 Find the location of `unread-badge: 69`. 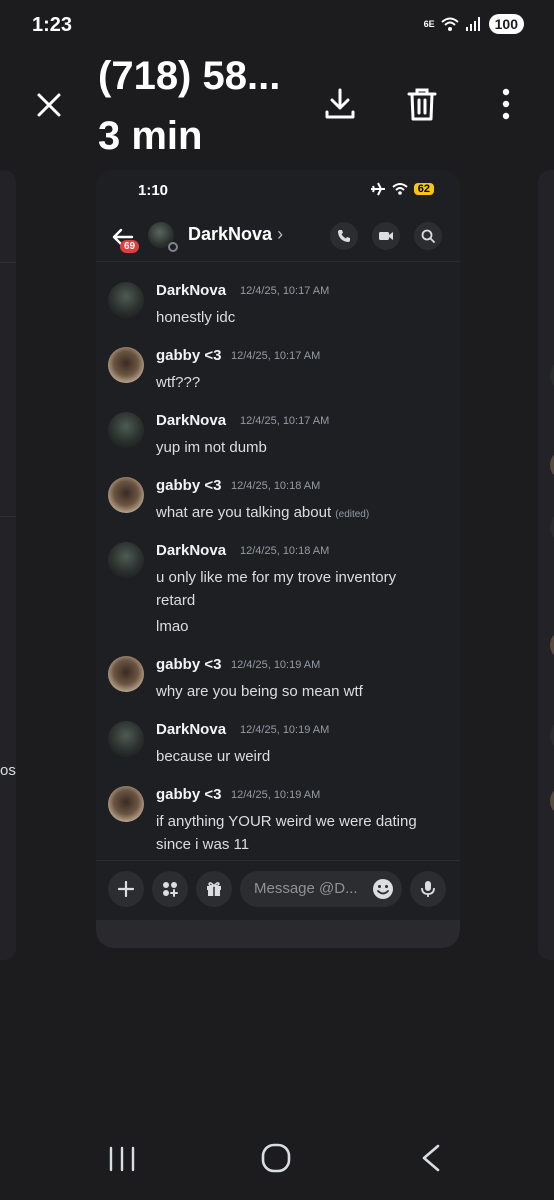

unread-badge: 69 is located at coordinates (130, 246).